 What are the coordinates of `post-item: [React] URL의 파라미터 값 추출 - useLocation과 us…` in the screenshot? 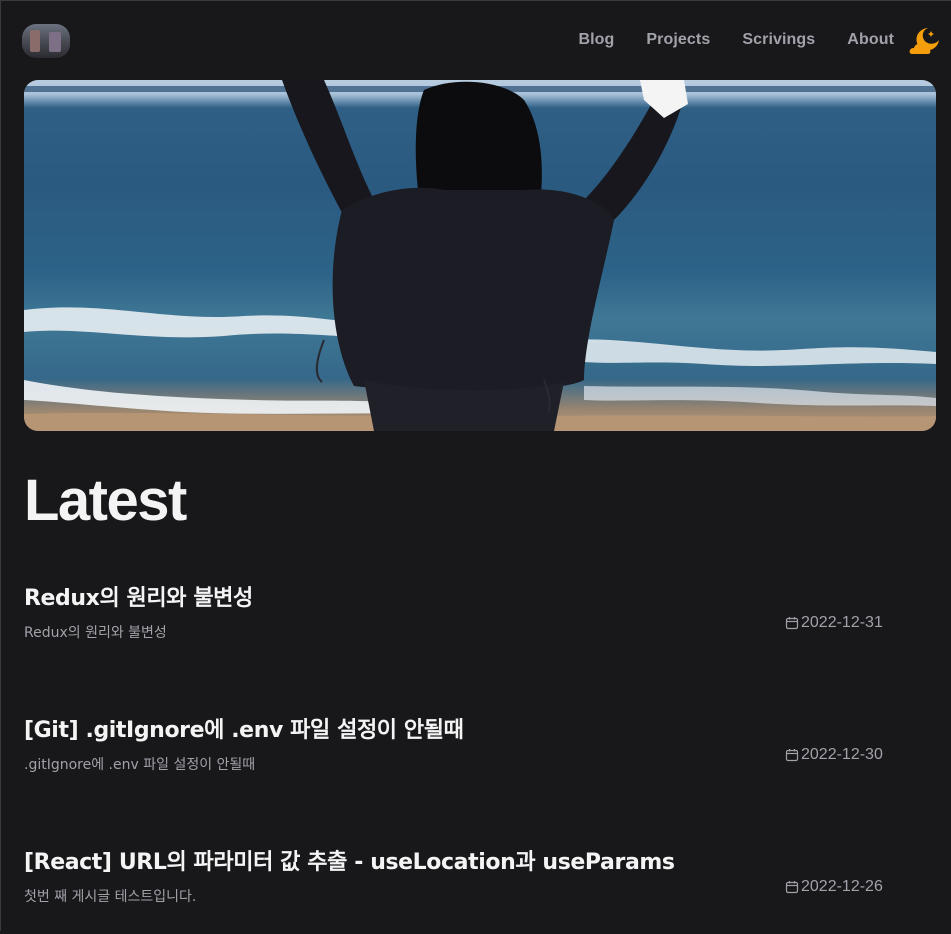 It's located at (464, 889).